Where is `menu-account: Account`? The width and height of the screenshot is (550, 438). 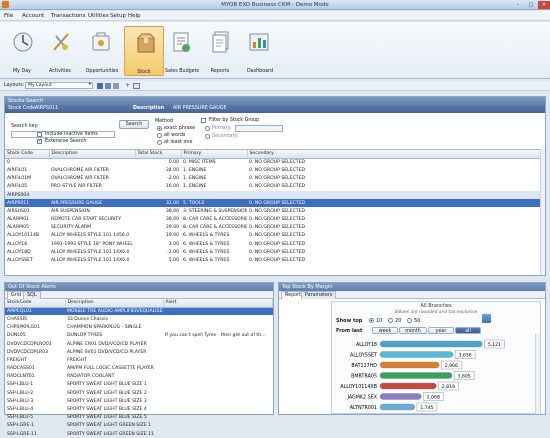
menu-account: Account is located at coordinates (33, 16).